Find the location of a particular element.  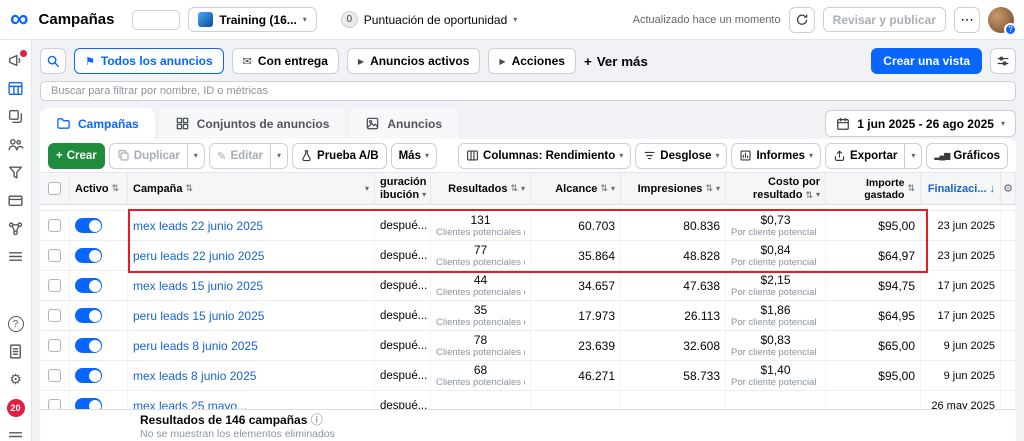

avatar: ? is located at coordinates (1002, 21).